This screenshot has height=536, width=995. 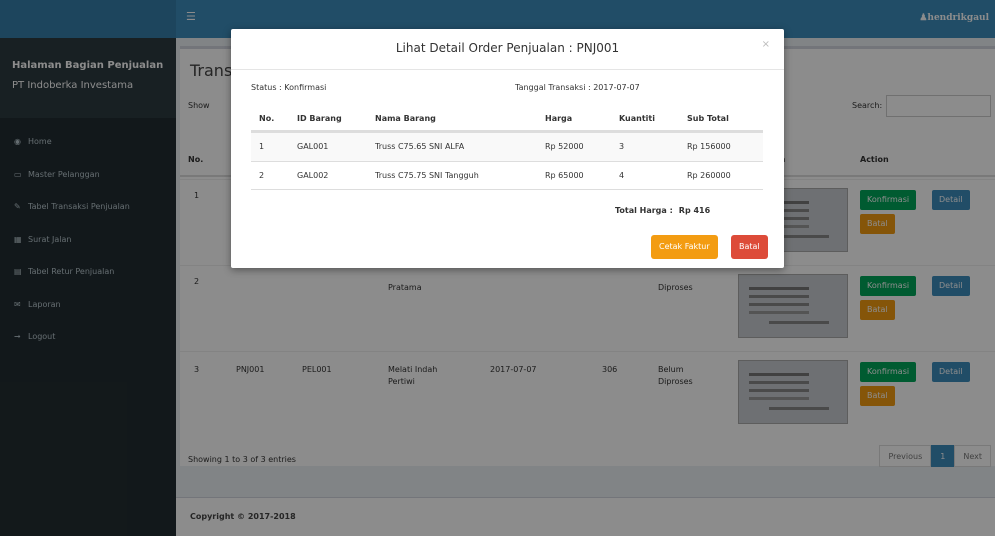 What do you see at coordinates (319, 118) in the screenshot?
I see `column-header-id: ID Barang` at bounding box center [319, 118].